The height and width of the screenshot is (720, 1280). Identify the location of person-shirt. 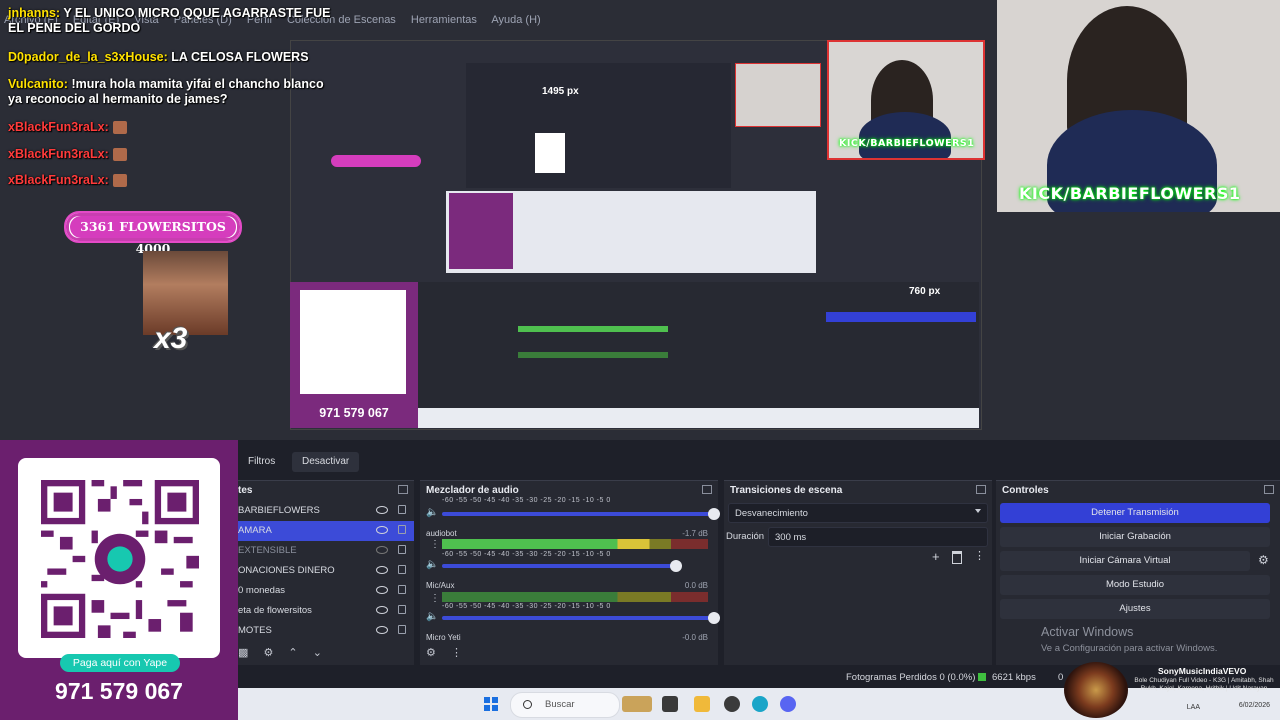
(905, 135).